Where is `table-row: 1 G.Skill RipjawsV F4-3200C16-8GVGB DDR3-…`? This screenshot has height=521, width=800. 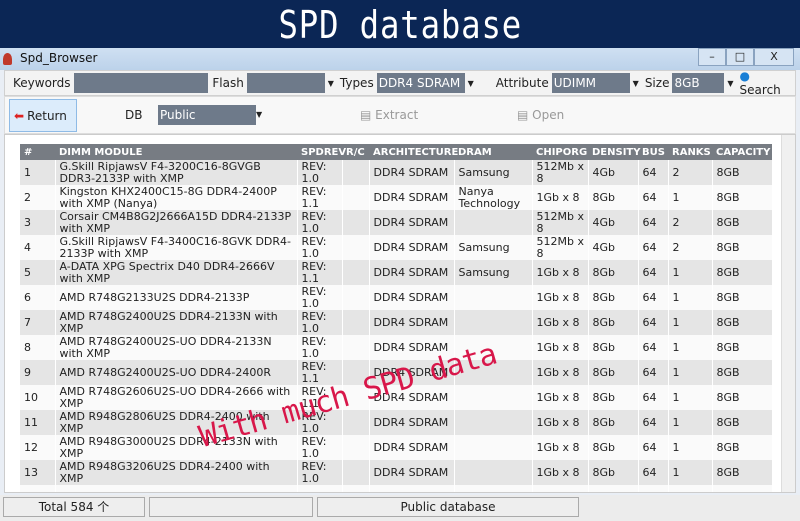 table-row: 1 G.Skill RipjawsV F4-3200C16-8GVGB DDR3-… is located at coordinates (396, 172).